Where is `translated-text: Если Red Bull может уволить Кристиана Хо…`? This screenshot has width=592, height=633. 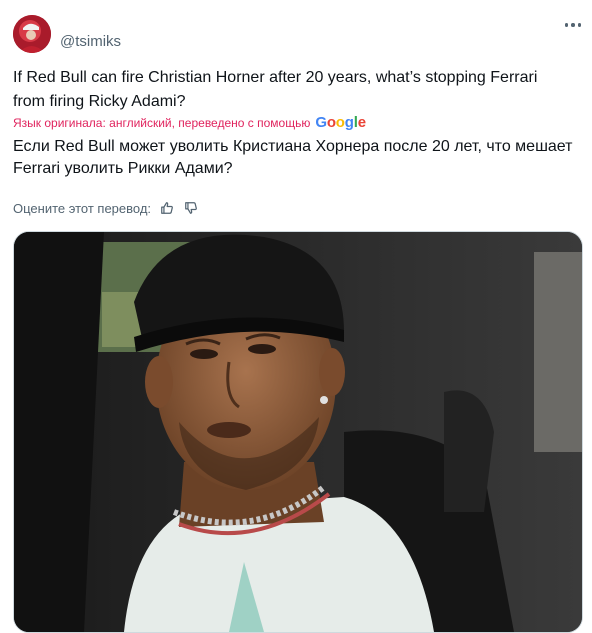 translated-text: Если Red Bull может уволить Кристиана Хо… is located at coordinates (293, 157).